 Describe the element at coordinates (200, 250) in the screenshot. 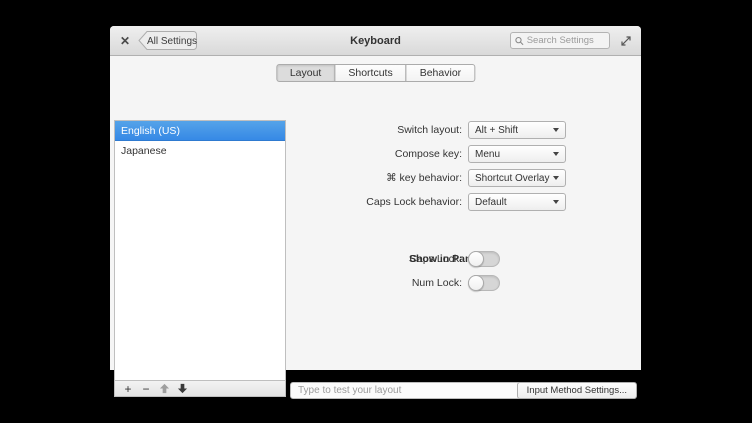

I see `layout-list: English (US) Japanese` at that location.